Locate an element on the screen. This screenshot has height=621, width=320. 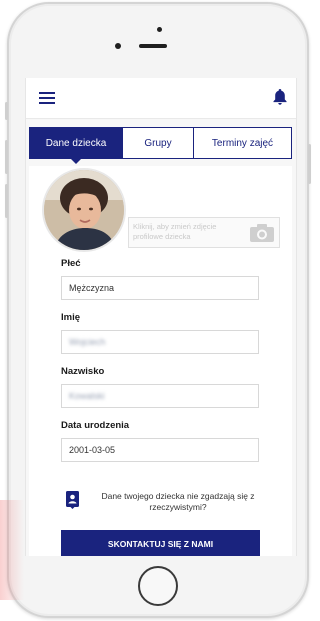
hamburger-icon is located at coordinates (47, 98).